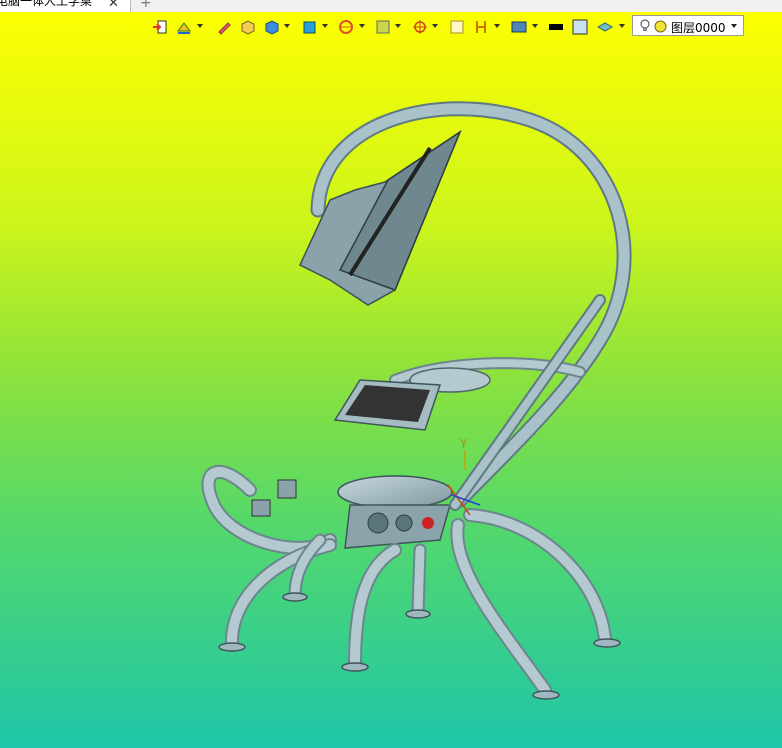  I want to click on layers-icon, so click(605, 27).